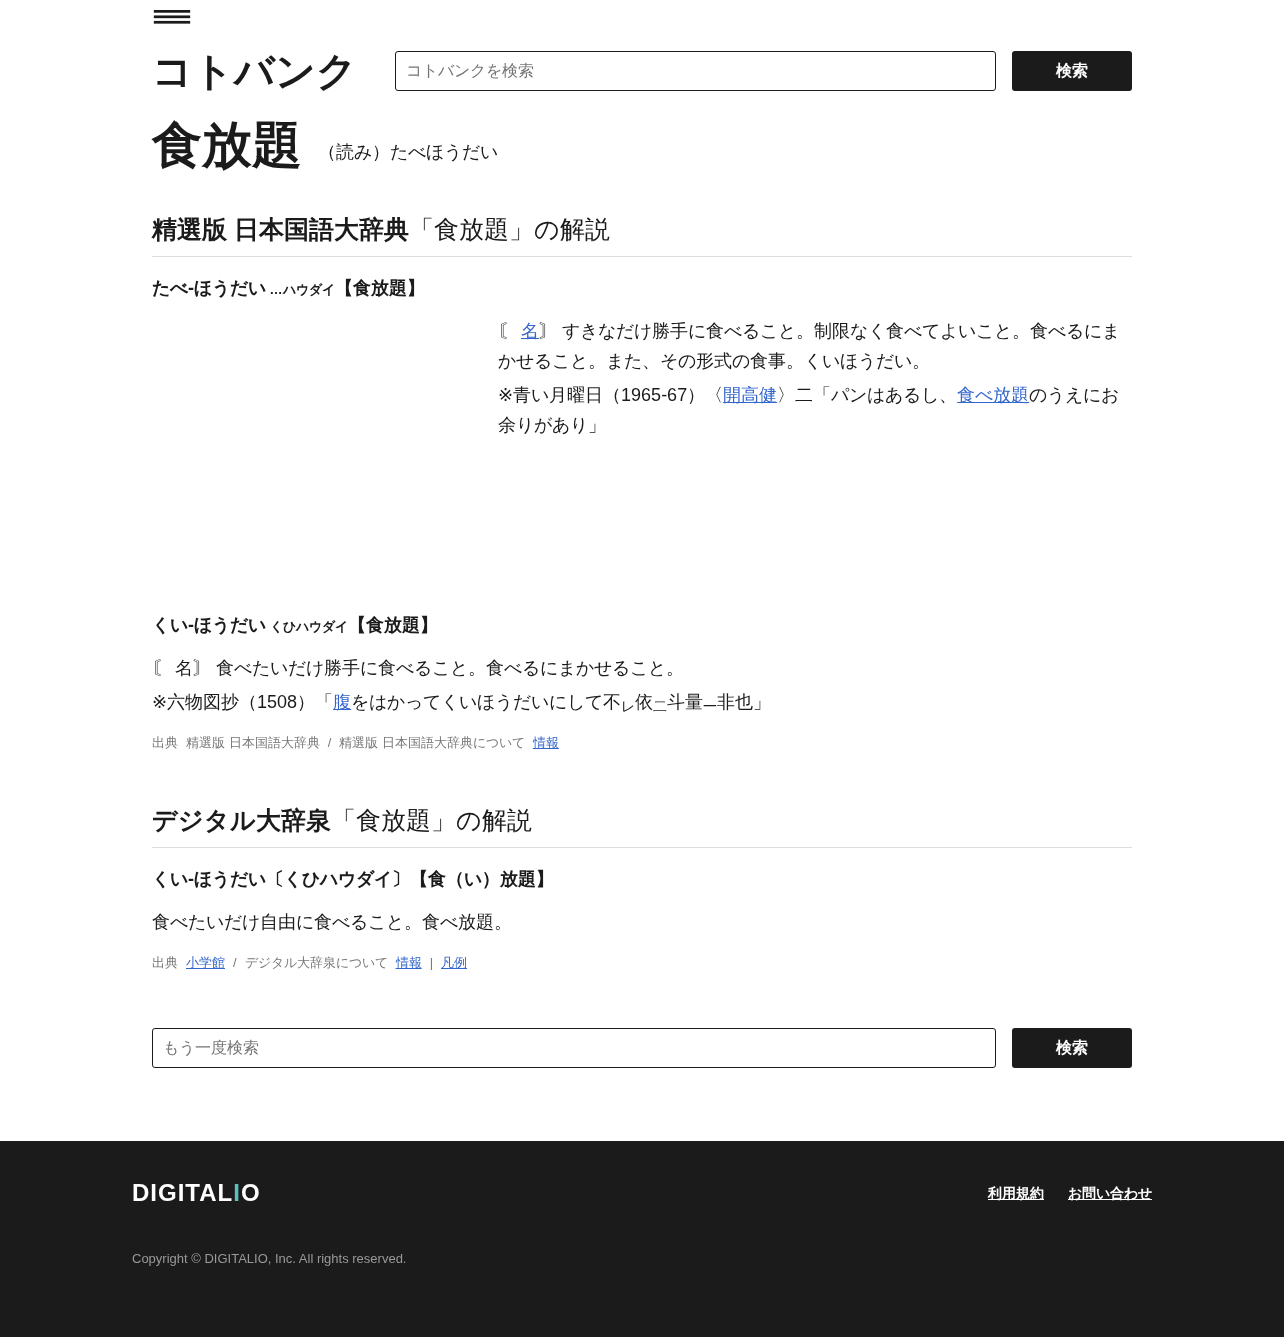  I want to click on definition-text: 〘 名〙 すきなだけ勝手に食べること。制限なく食べてよいこと。食べるにまかせること。また、その形式の食事。くいほうだい。, so click(810, 346).